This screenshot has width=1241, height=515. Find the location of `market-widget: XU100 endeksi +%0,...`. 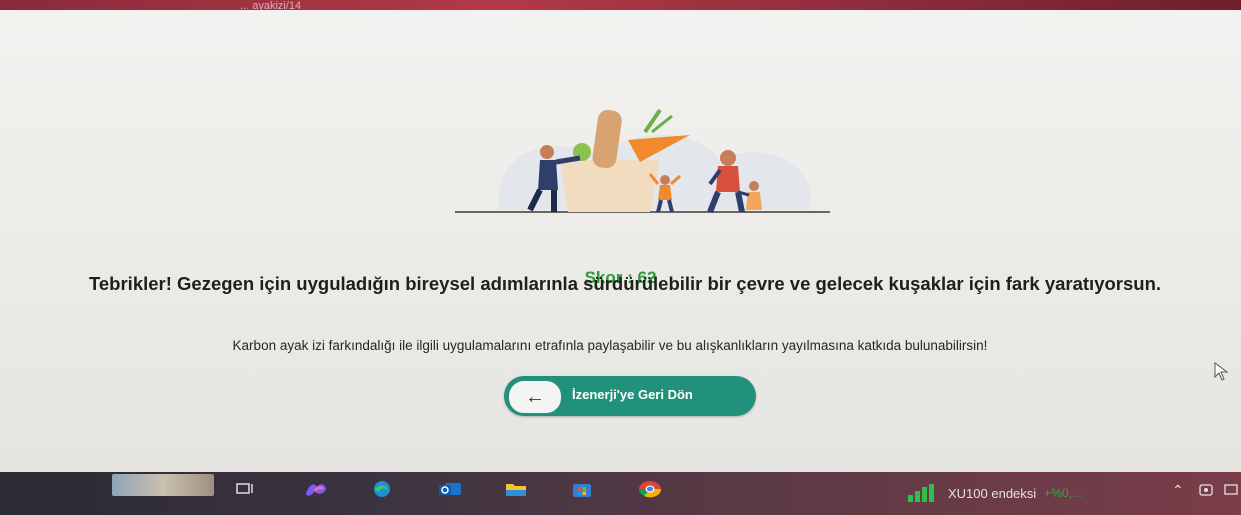

market-widget: XU100 endeksi +%0,... is located at coordinates (994, 493).